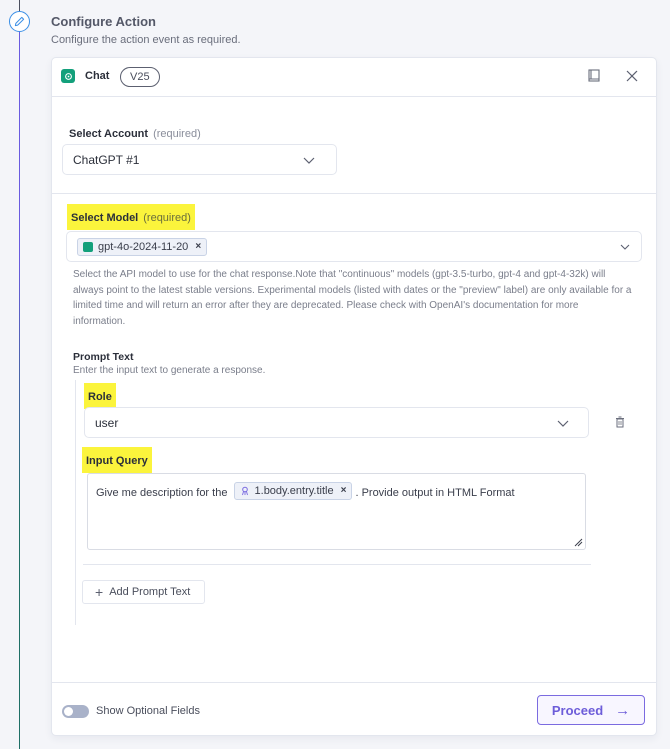 Image resolution: width=670 pixels, height=749 pixels. I want to click on variable-pill: 1.body.entry.title ×, so click(293, 491).